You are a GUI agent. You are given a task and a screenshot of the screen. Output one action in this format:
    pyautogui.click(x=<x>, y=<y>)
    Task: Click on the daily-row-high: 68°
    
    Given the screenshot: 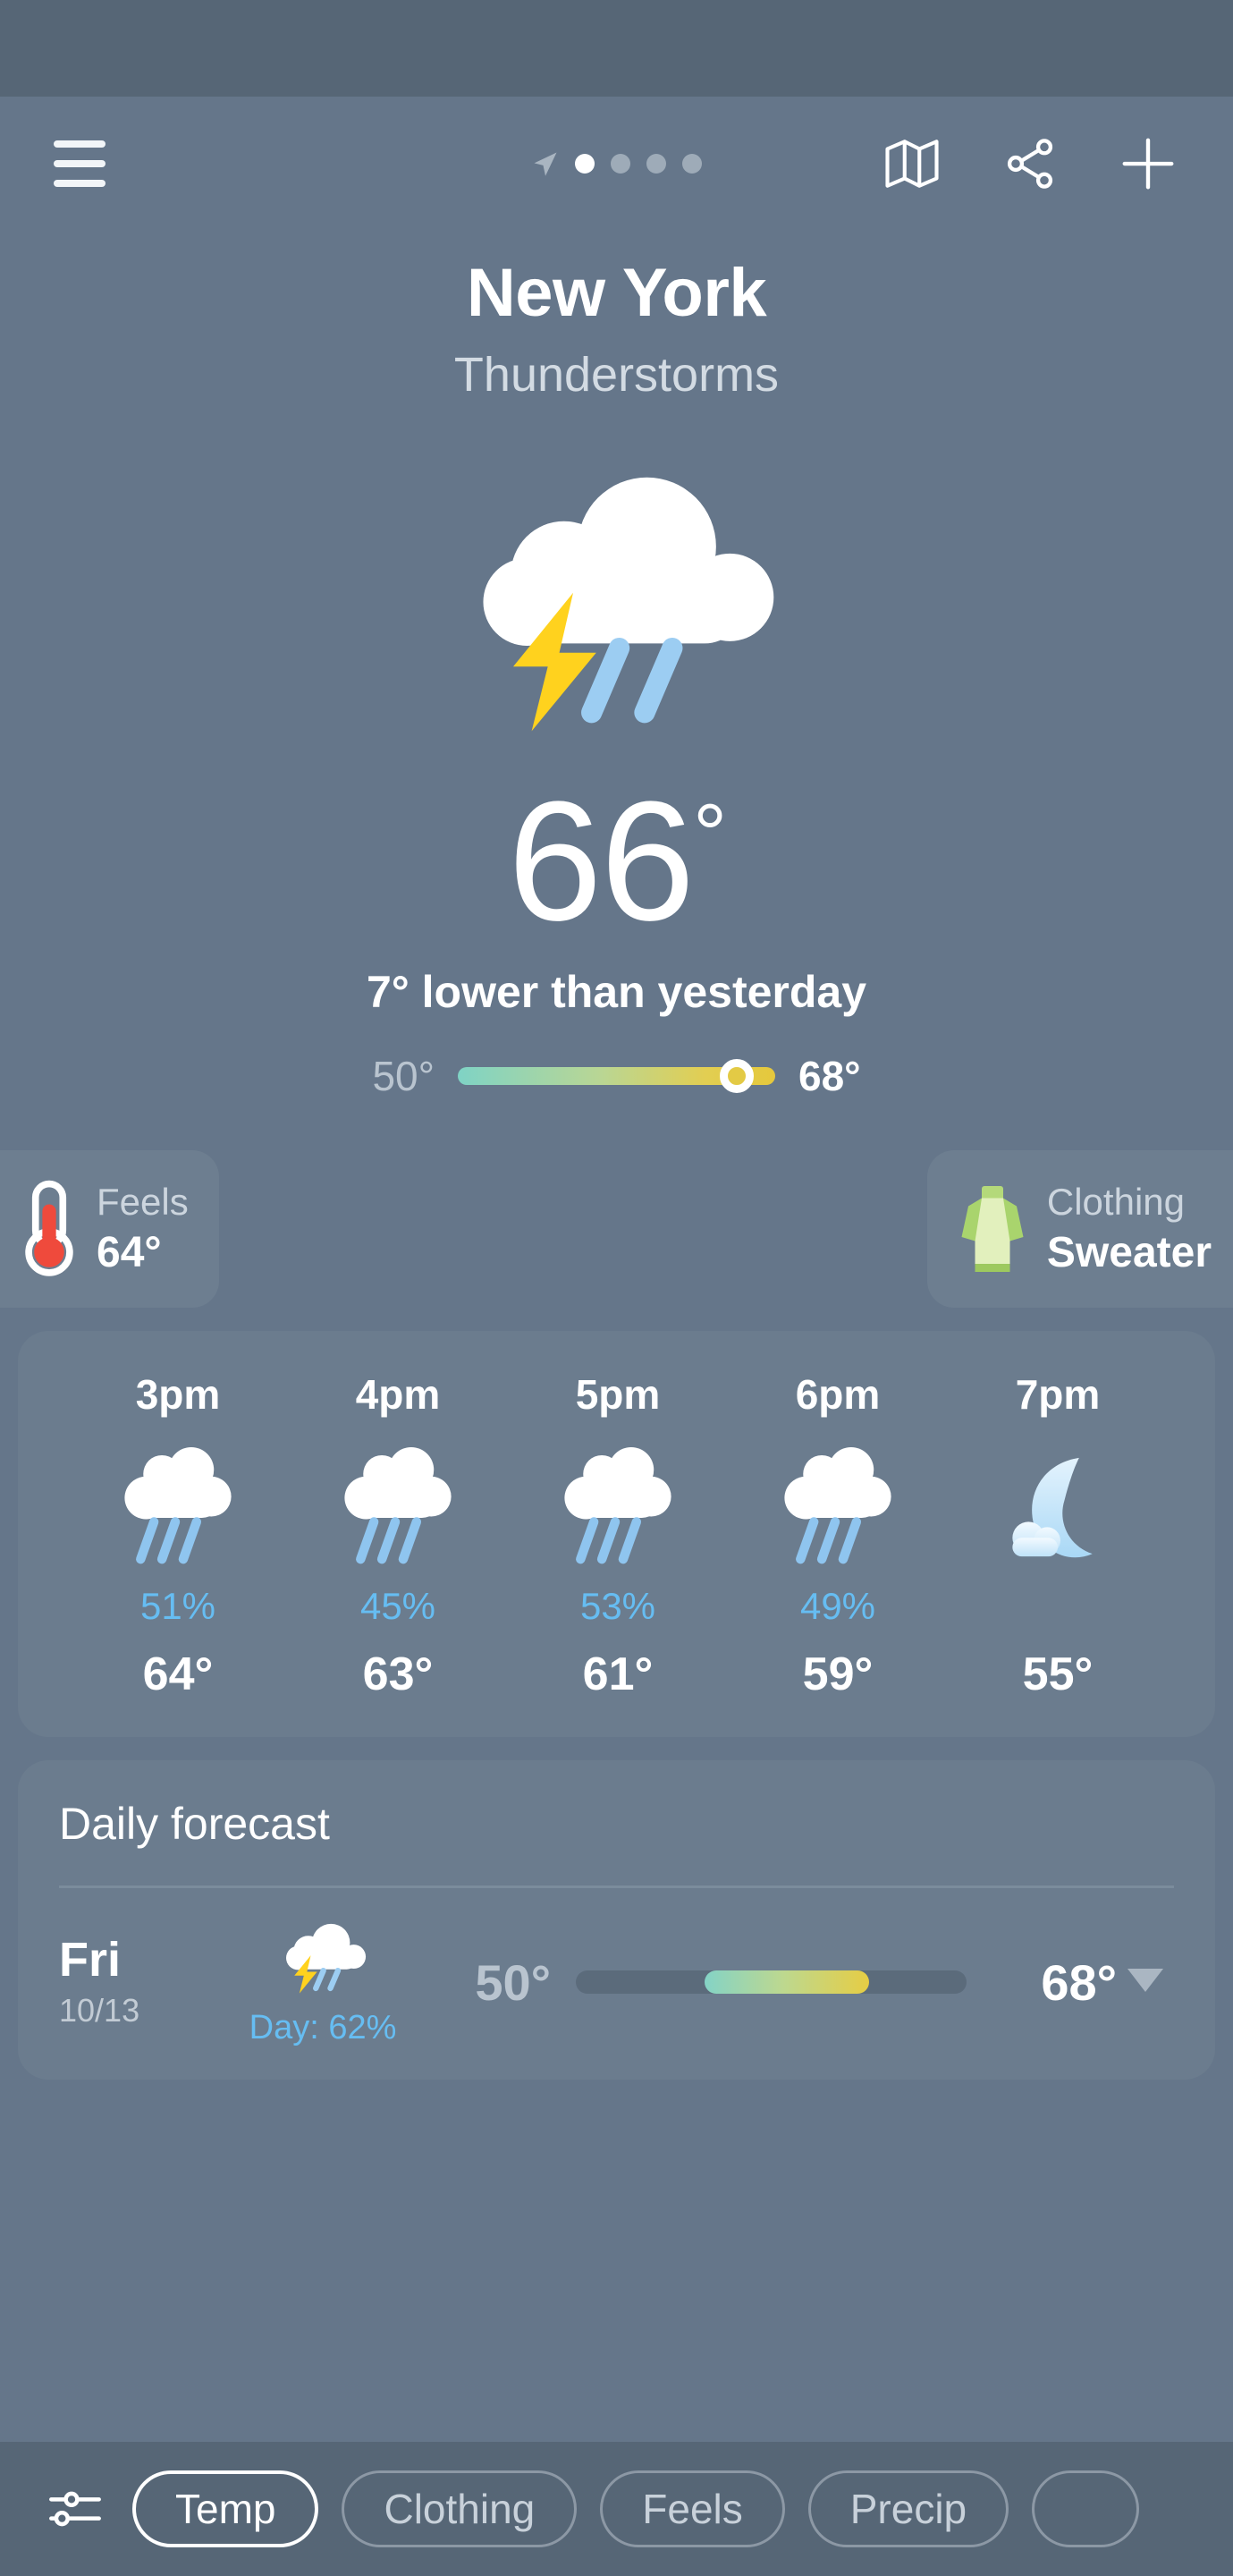 What is the action you would take?
    pyautogui.click(x=1079, y=1982)
    